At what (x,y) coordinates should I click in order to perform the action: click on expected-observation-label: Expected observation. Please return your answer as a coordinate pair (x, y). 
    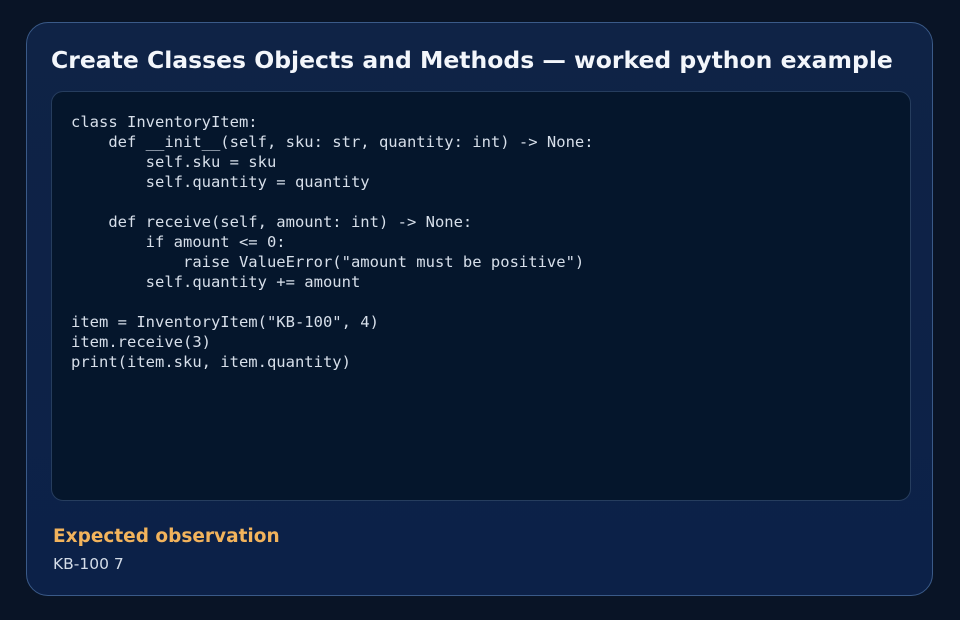
    Looking at the image, I should click on (166, 536).